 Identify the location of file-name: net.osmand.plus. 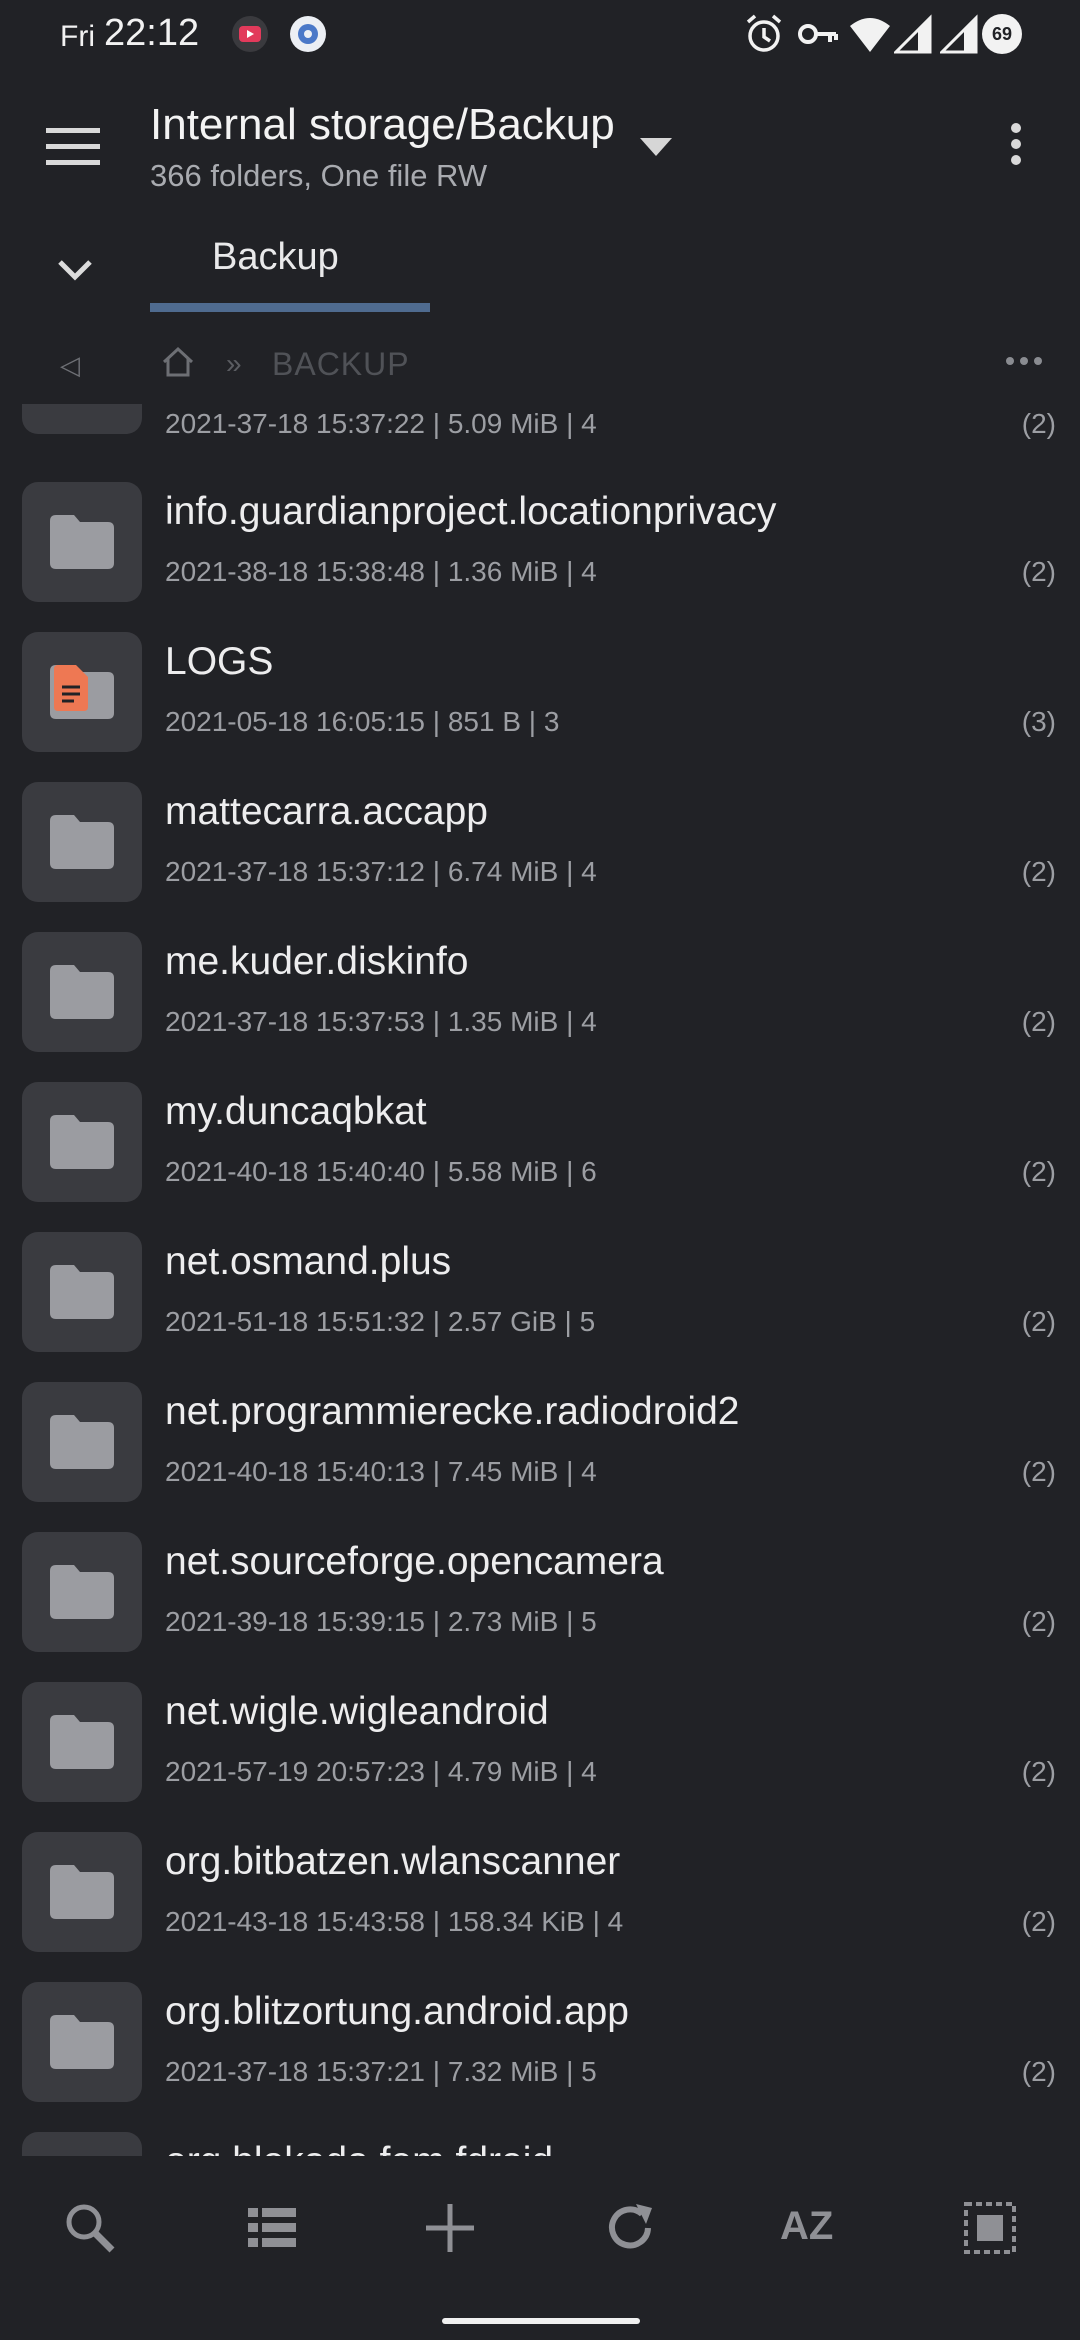
(308, 1261).